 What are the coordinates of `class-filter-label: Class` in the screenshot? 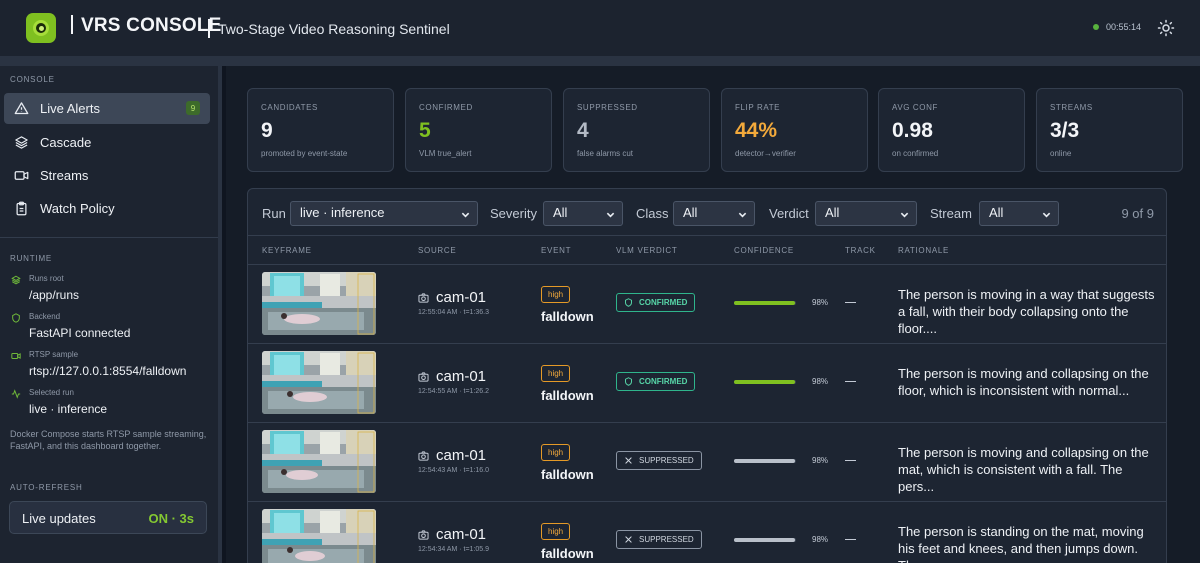 It's located at (652, 213).